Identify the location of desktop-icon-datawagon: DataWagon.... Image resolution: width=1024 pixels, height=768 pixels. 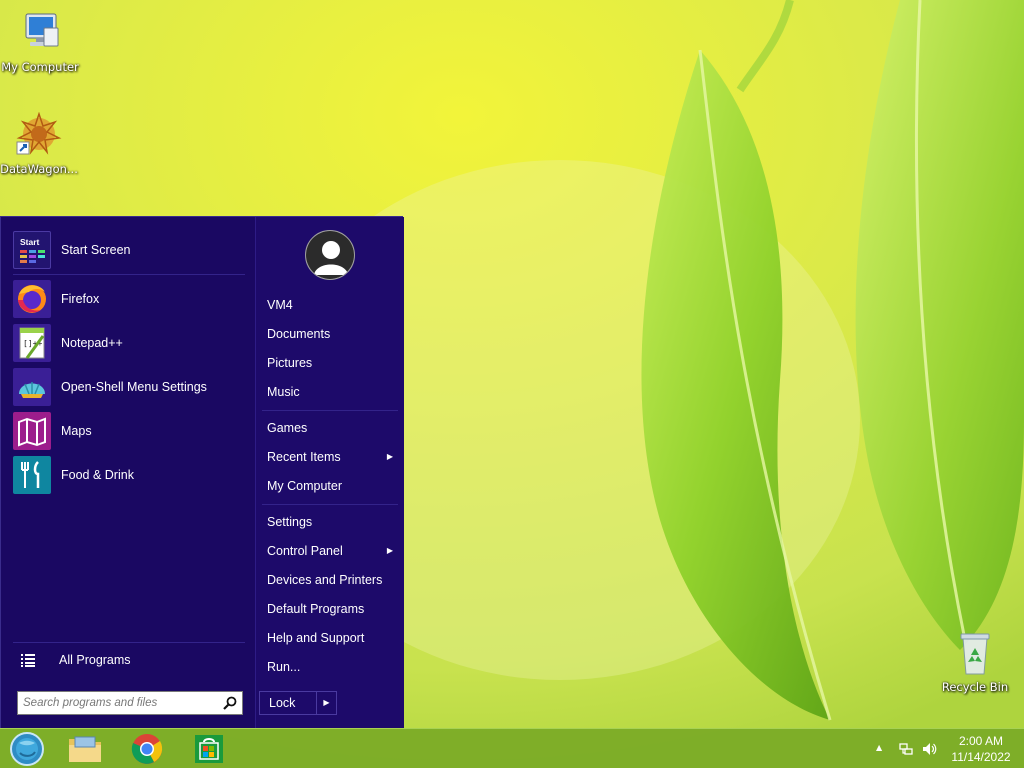
(39, 143).